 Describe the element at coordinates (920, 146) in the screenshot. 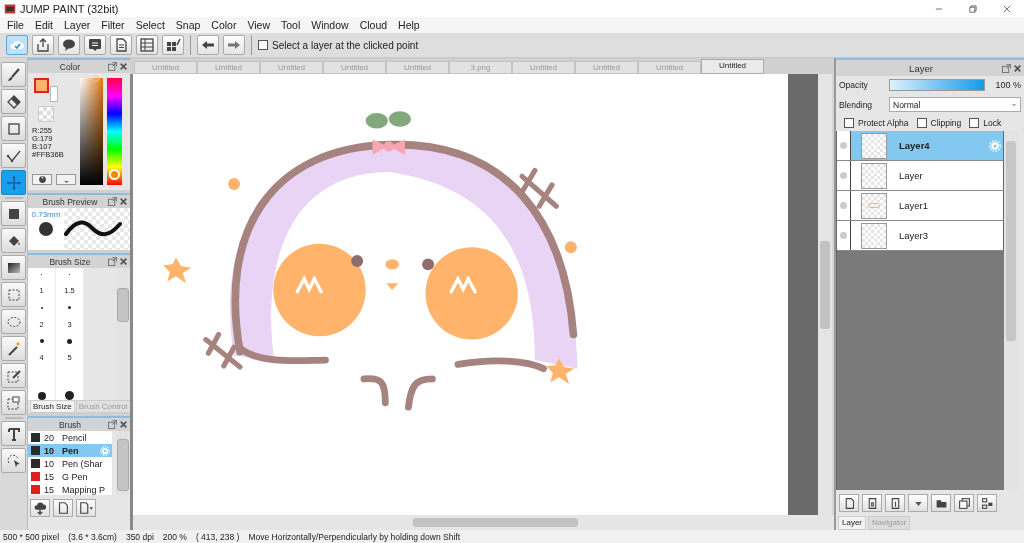

I see `layer-row: Layer4` at that location.